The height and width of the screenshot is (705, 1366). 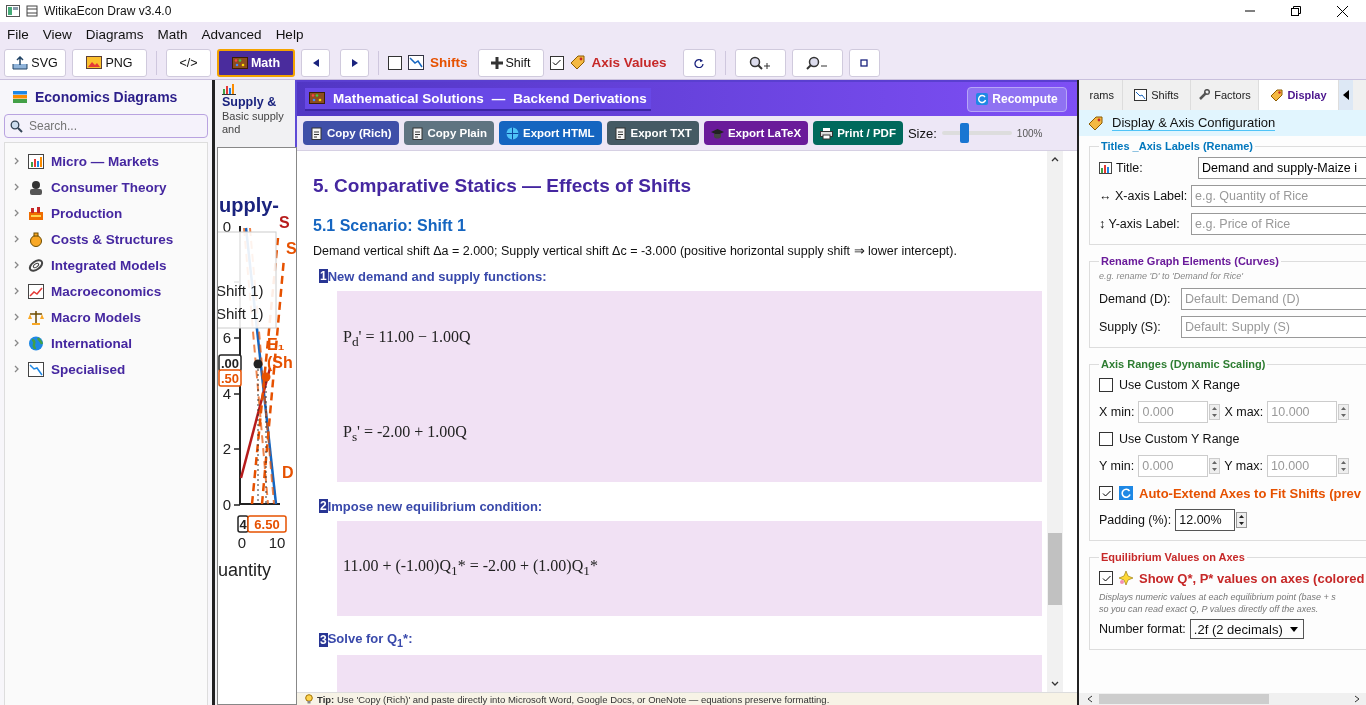 What do you see at coordinates (36, 213) in the screenshot?
I see `factory-icon` at bounding box center [36, 213].